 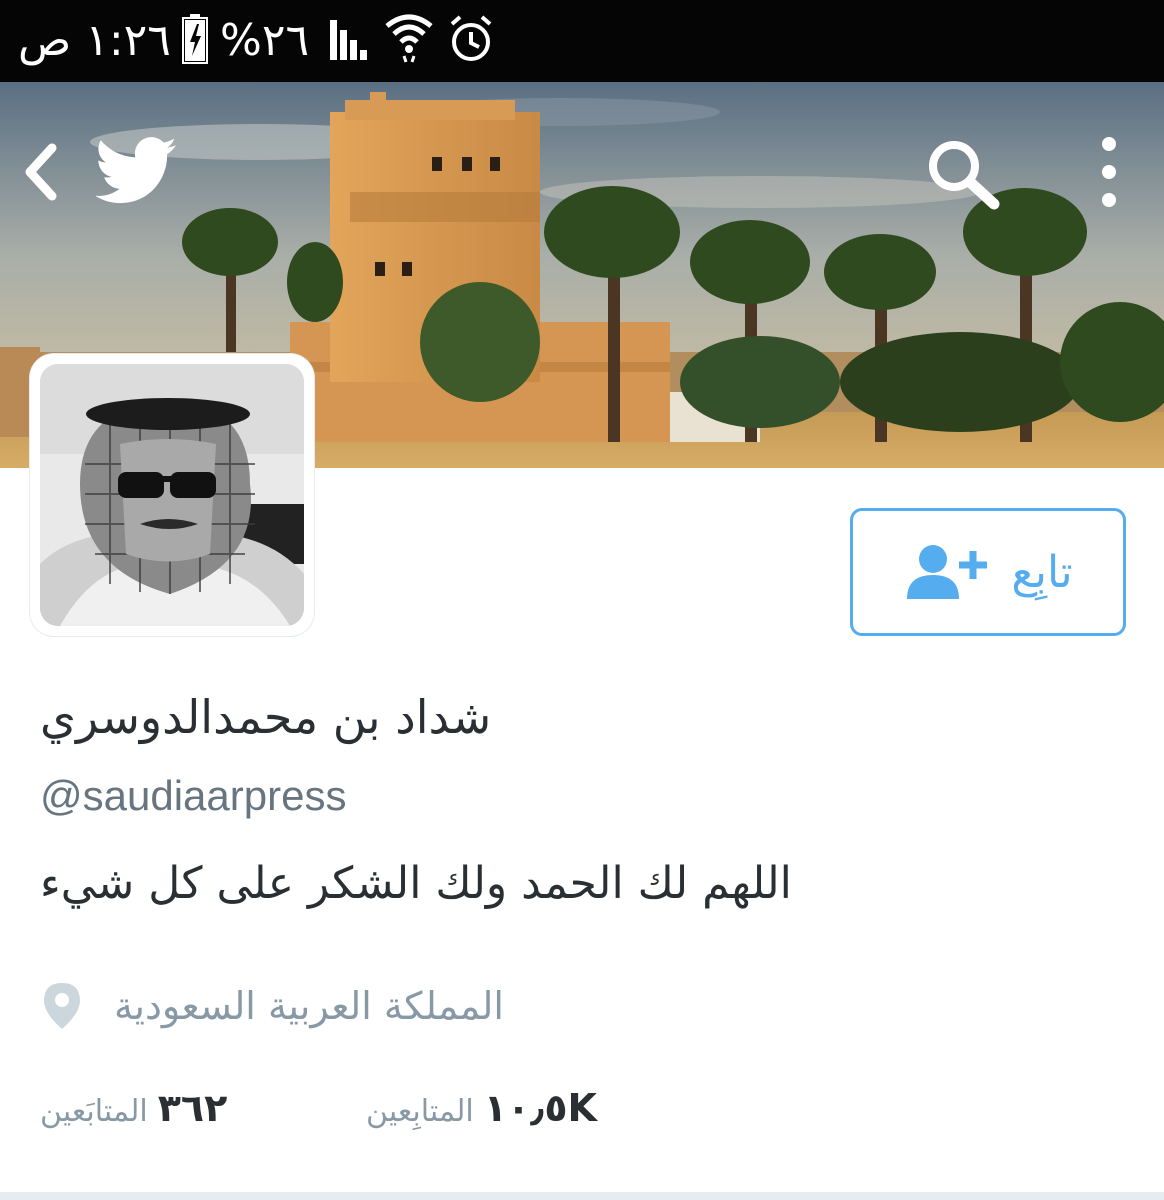 What do you see at coordinates (265, 40) in the screenshot?
I see `battery-percent: %٢٦` at bounding box center [265, 40].